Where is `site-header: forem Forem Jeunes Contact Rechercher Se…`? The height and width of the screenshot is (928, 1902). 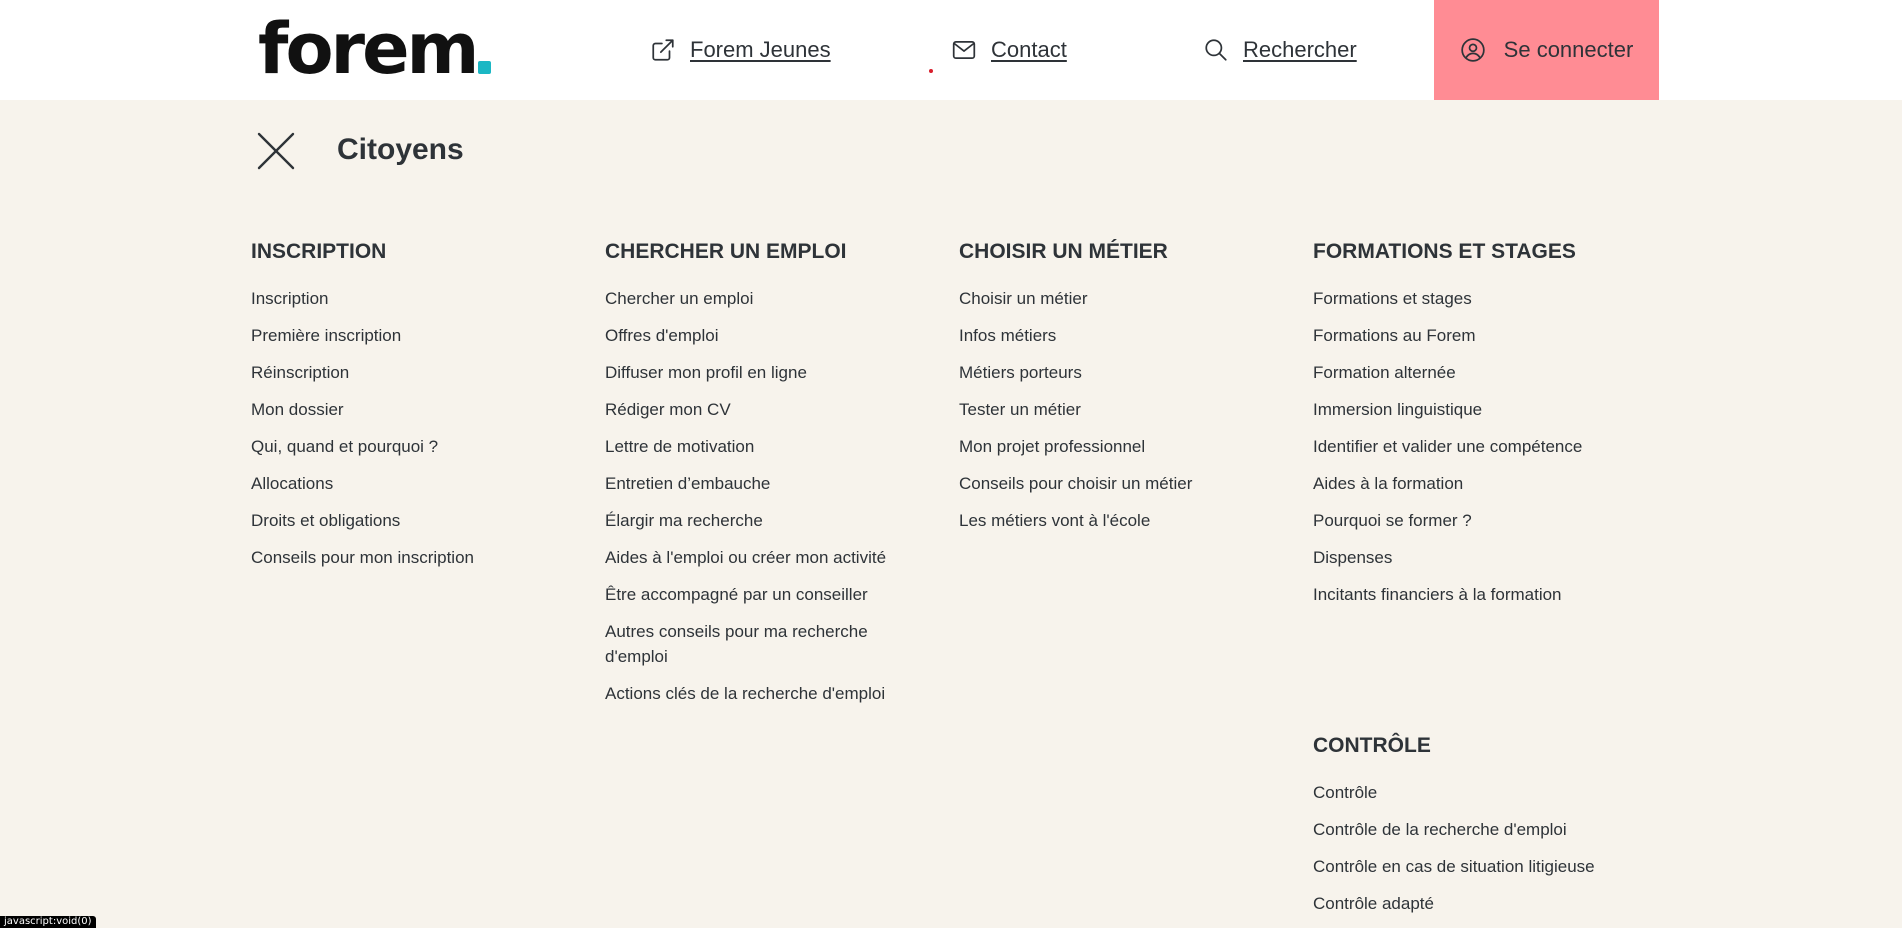 site-header: forem Forem Jeunes Contact Rechercher Se… is located at coordinates (951, 50).